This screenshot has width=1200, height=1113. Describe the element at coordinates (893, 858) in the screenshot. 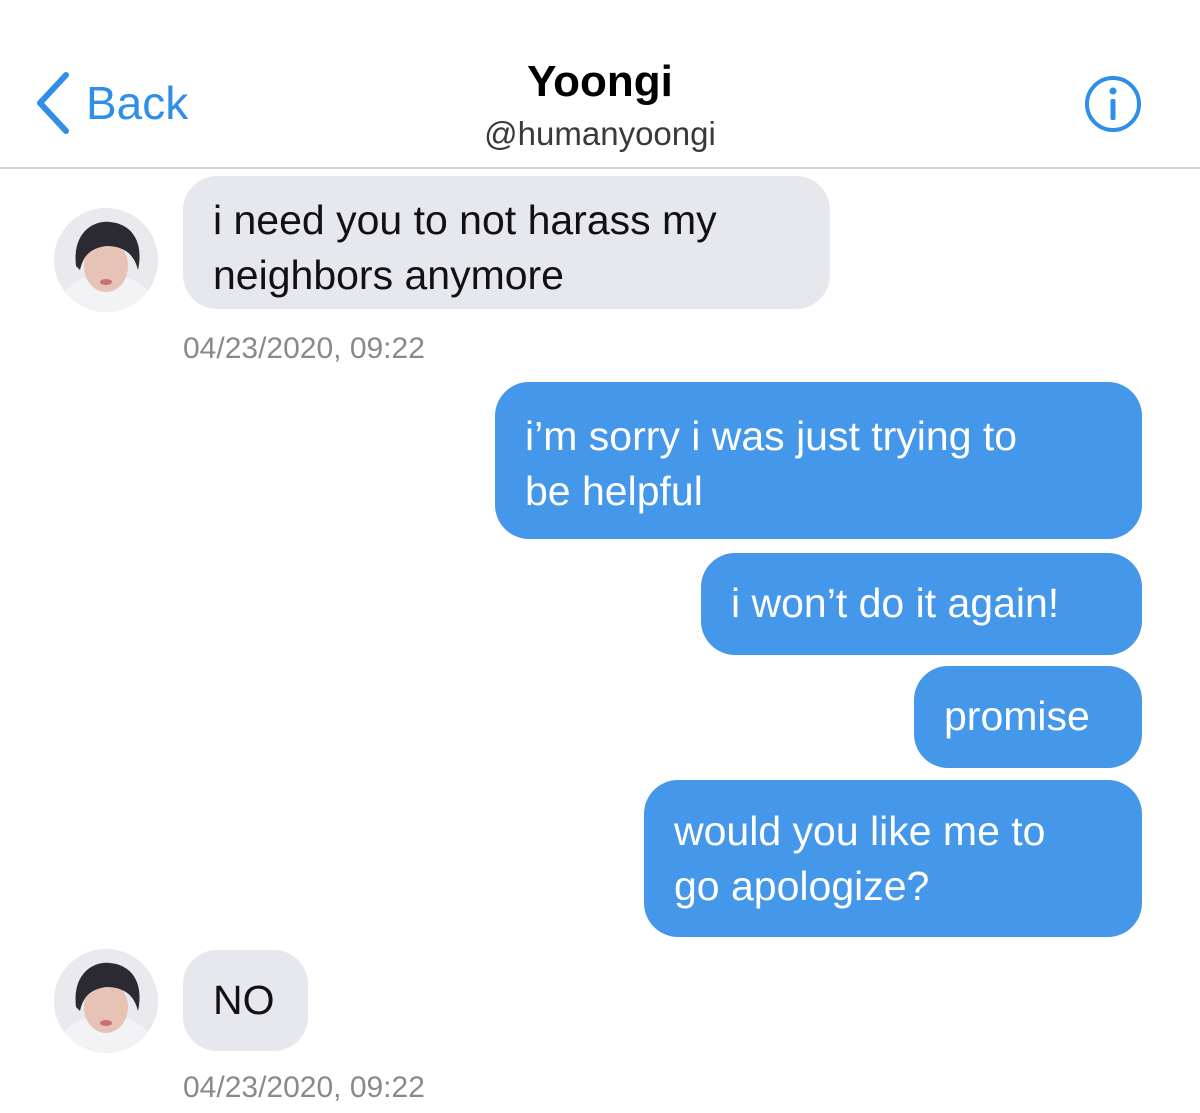

I see `message-bubble-outgoing: would you like me to go apologize?` at that location.